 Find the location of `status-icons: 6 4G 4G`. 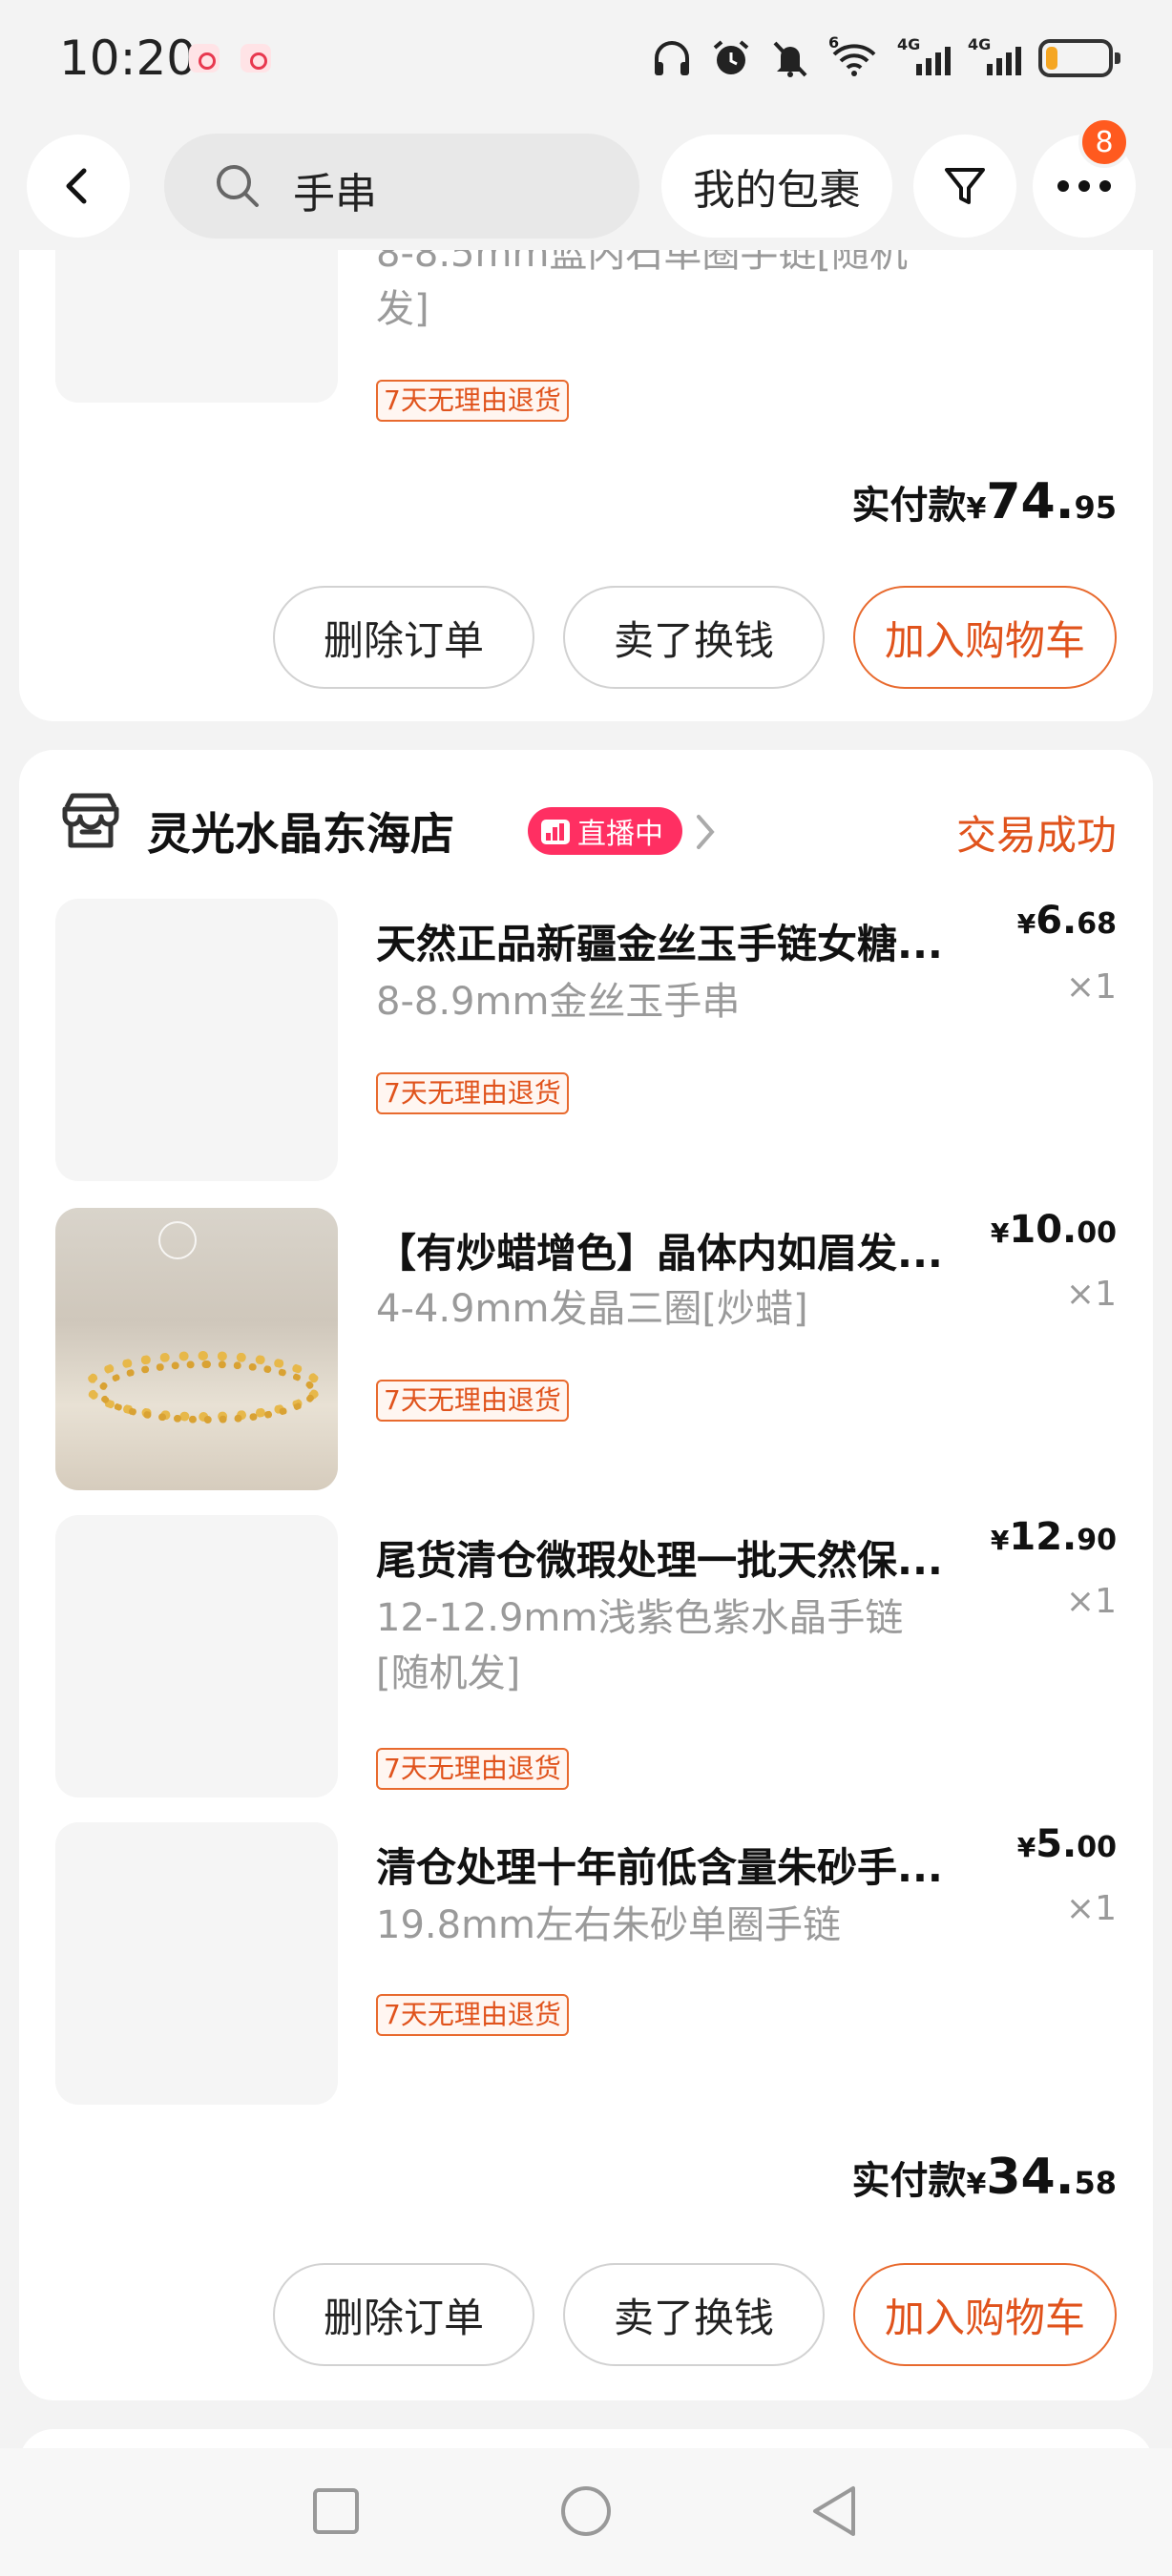

status-icons: 6 4G 4G is located at coordinates (885, 56).